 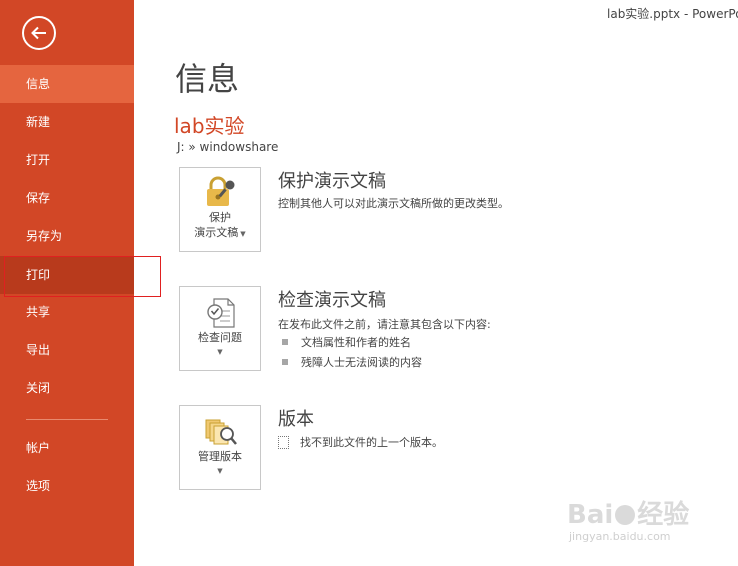 I want to click on nav-new: 新建, so click(x=67, y=122).